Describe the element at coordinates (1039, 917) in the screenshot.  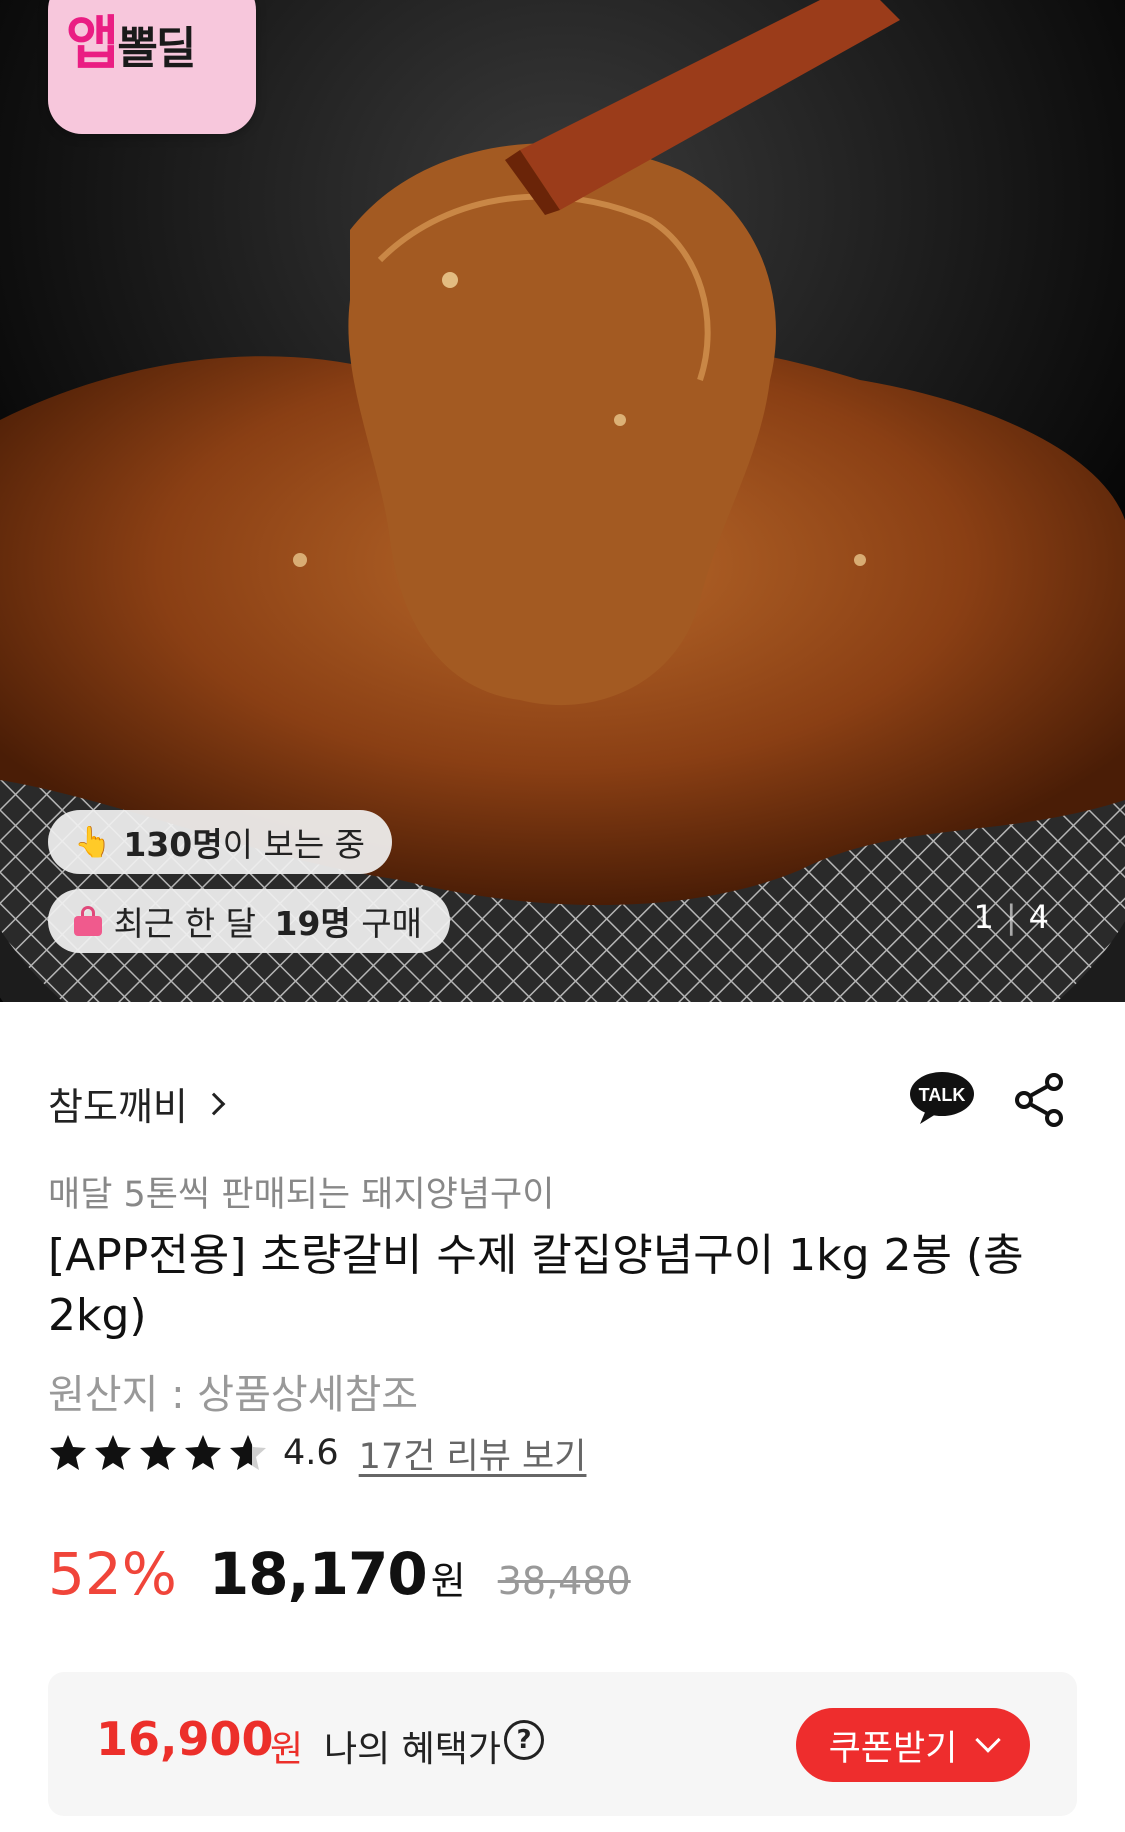
I see `pager-total: 4` at that location.